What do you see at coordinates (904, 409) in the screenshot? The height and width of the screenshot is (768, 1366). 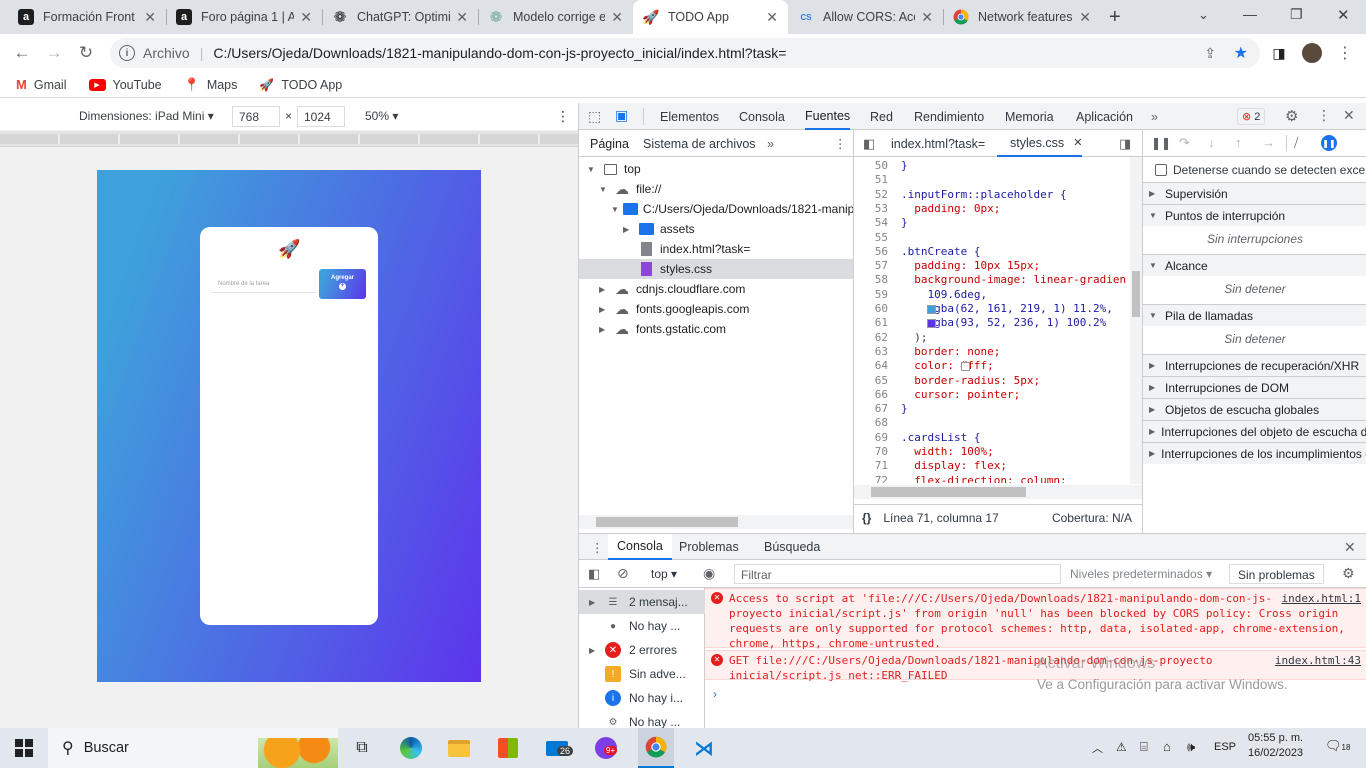 I see `code-line: }` at bounding box center [904, 409].